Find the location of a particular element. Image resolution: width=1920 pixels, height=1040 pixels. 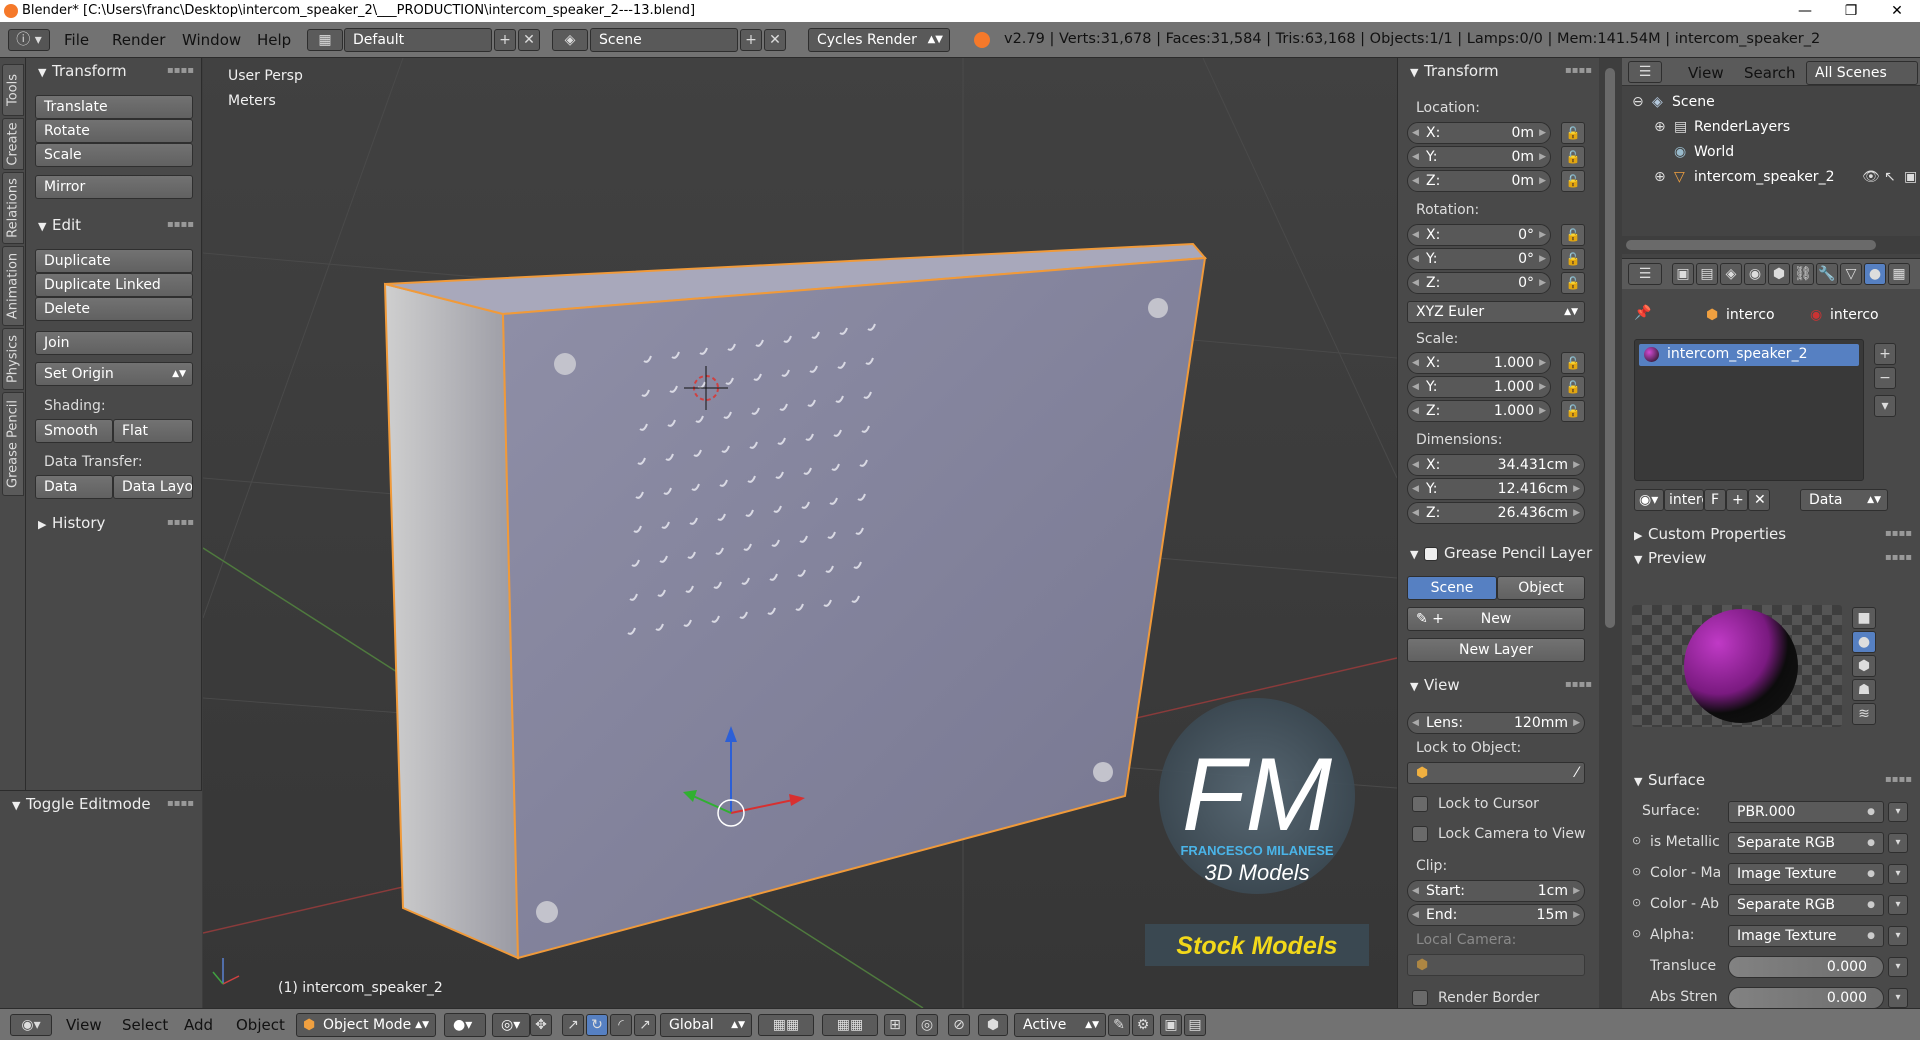

grease-scene-tab: Scene is located at coordinates (1452, 588).